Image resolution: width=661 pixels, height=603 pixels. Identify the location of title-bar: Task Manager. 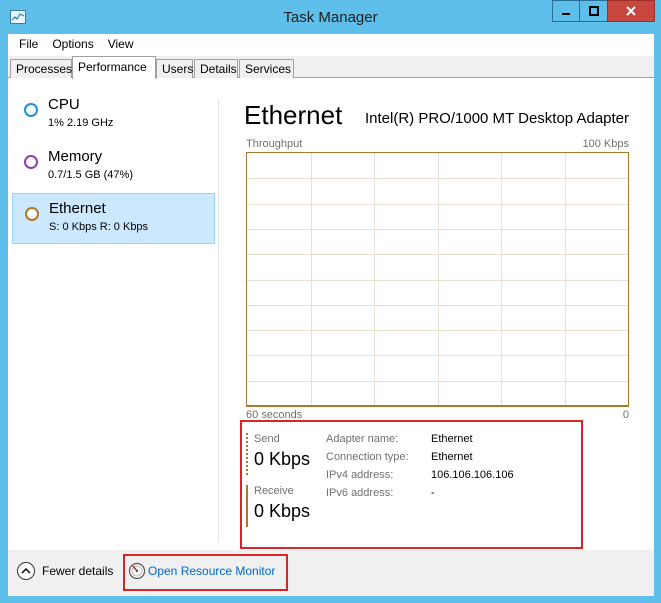
(330, 17).